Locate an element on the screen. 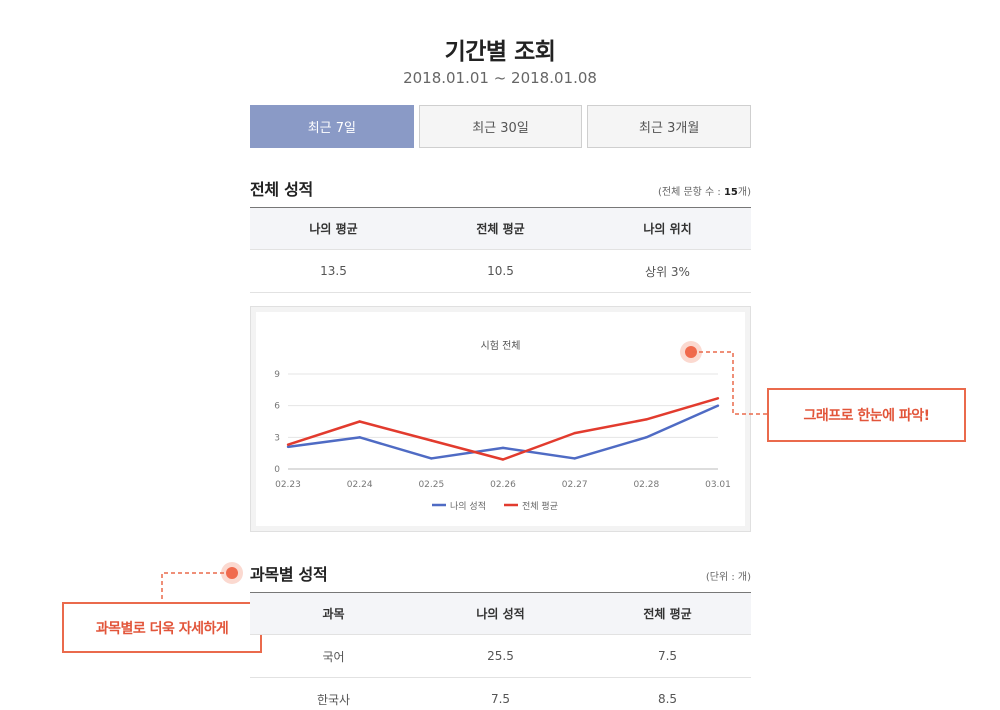  x-tick-label: 02.25 is located at coordinates (431, 485).